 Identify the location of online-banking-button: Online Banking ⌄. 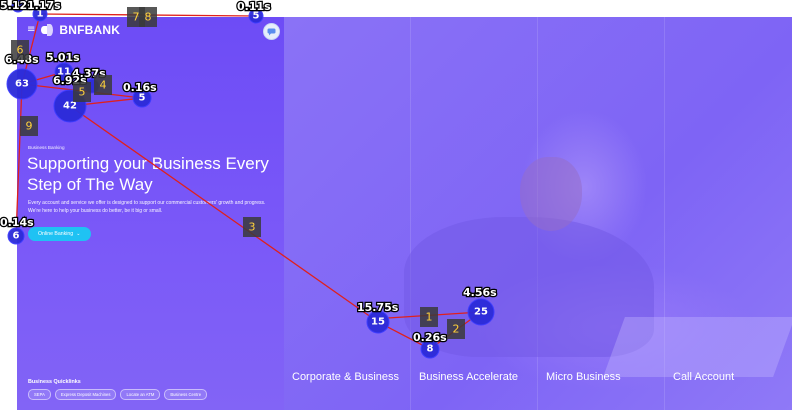
(59, 234).